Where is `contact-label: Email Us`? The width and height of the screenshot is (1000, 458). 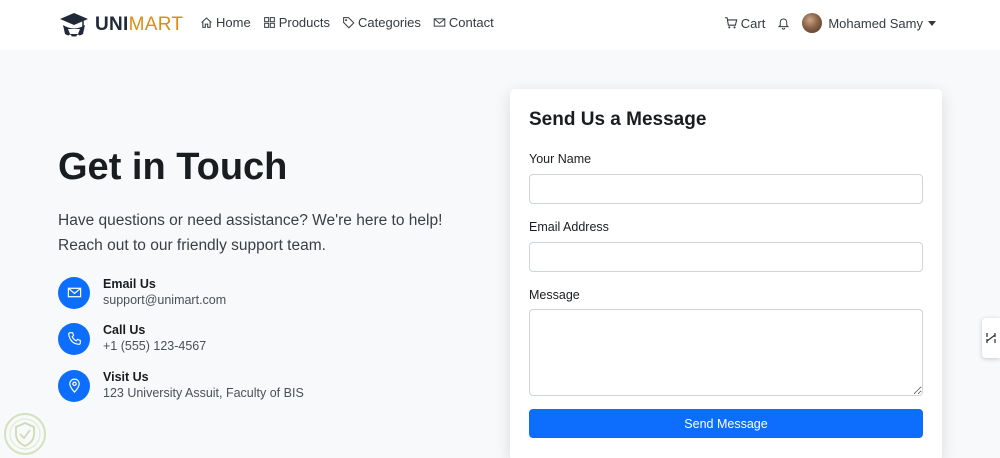 contact-label: Email Us is located at coordinates (129, 284).